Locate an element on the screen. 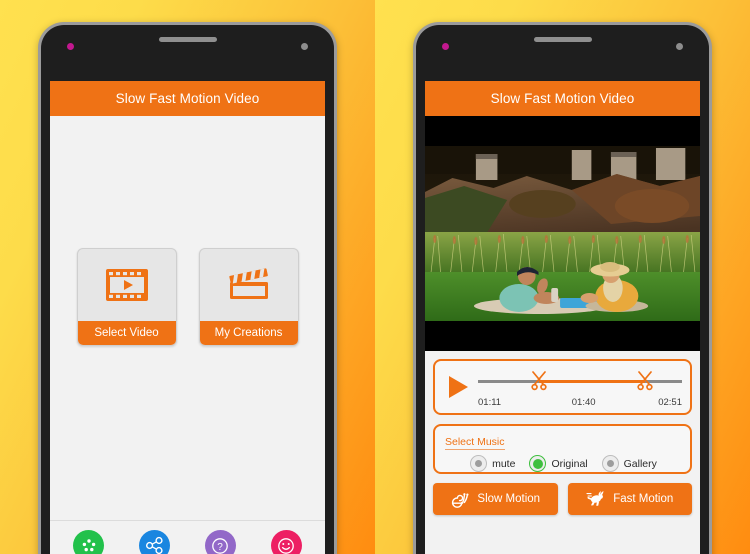  nav-item-rate-app: Rate App is located at coordinates (89, 542).